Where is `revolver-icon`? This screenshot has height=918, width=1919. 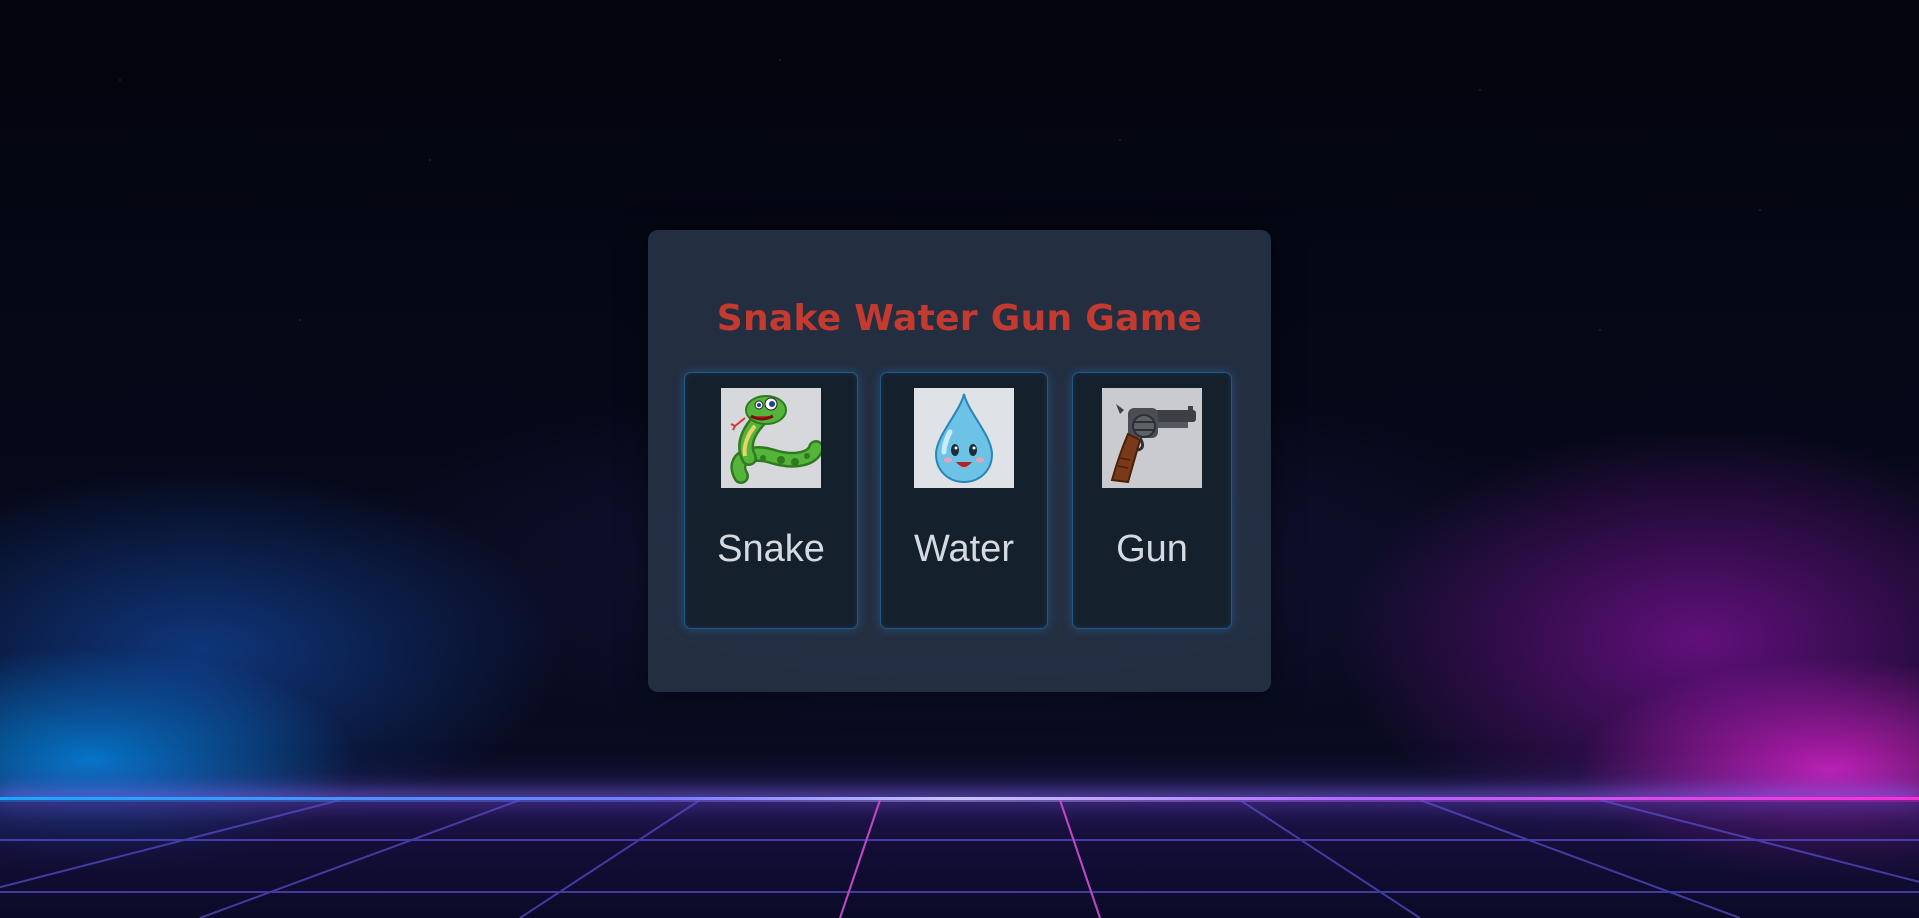 revolver-icon is located at coordinates (1152, 438).